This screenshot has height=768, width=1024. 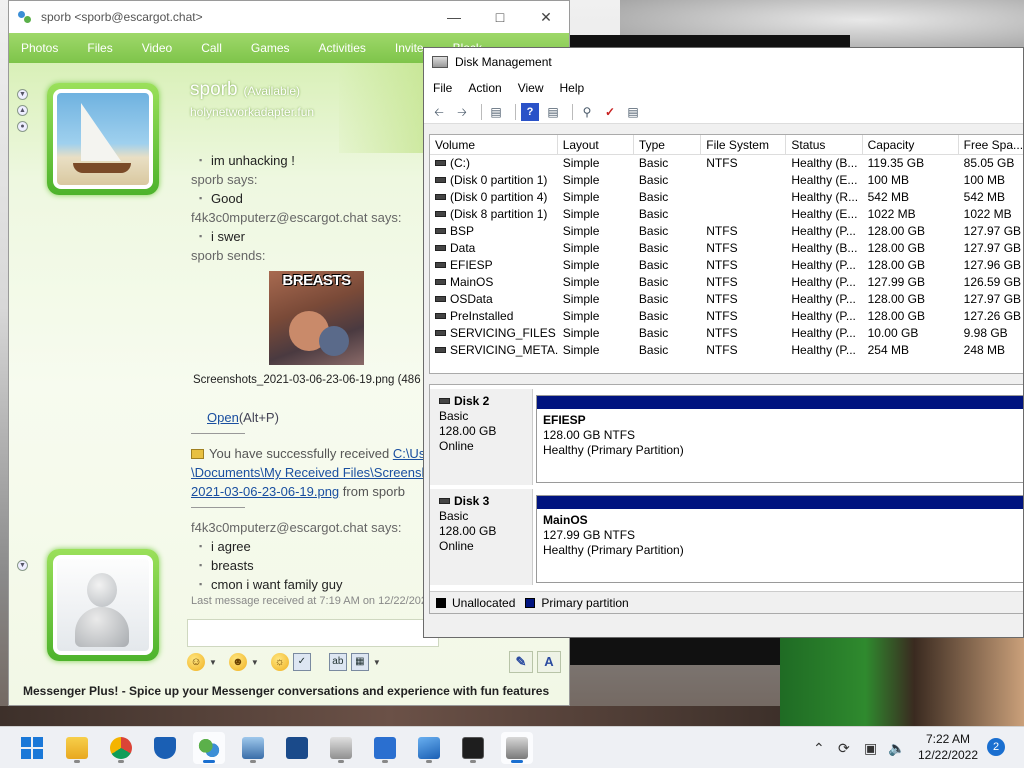 What do you see at coordinates (121, 748) in the screenshot?
I see `taskbar-chrome` at bounding box center [121, 748].